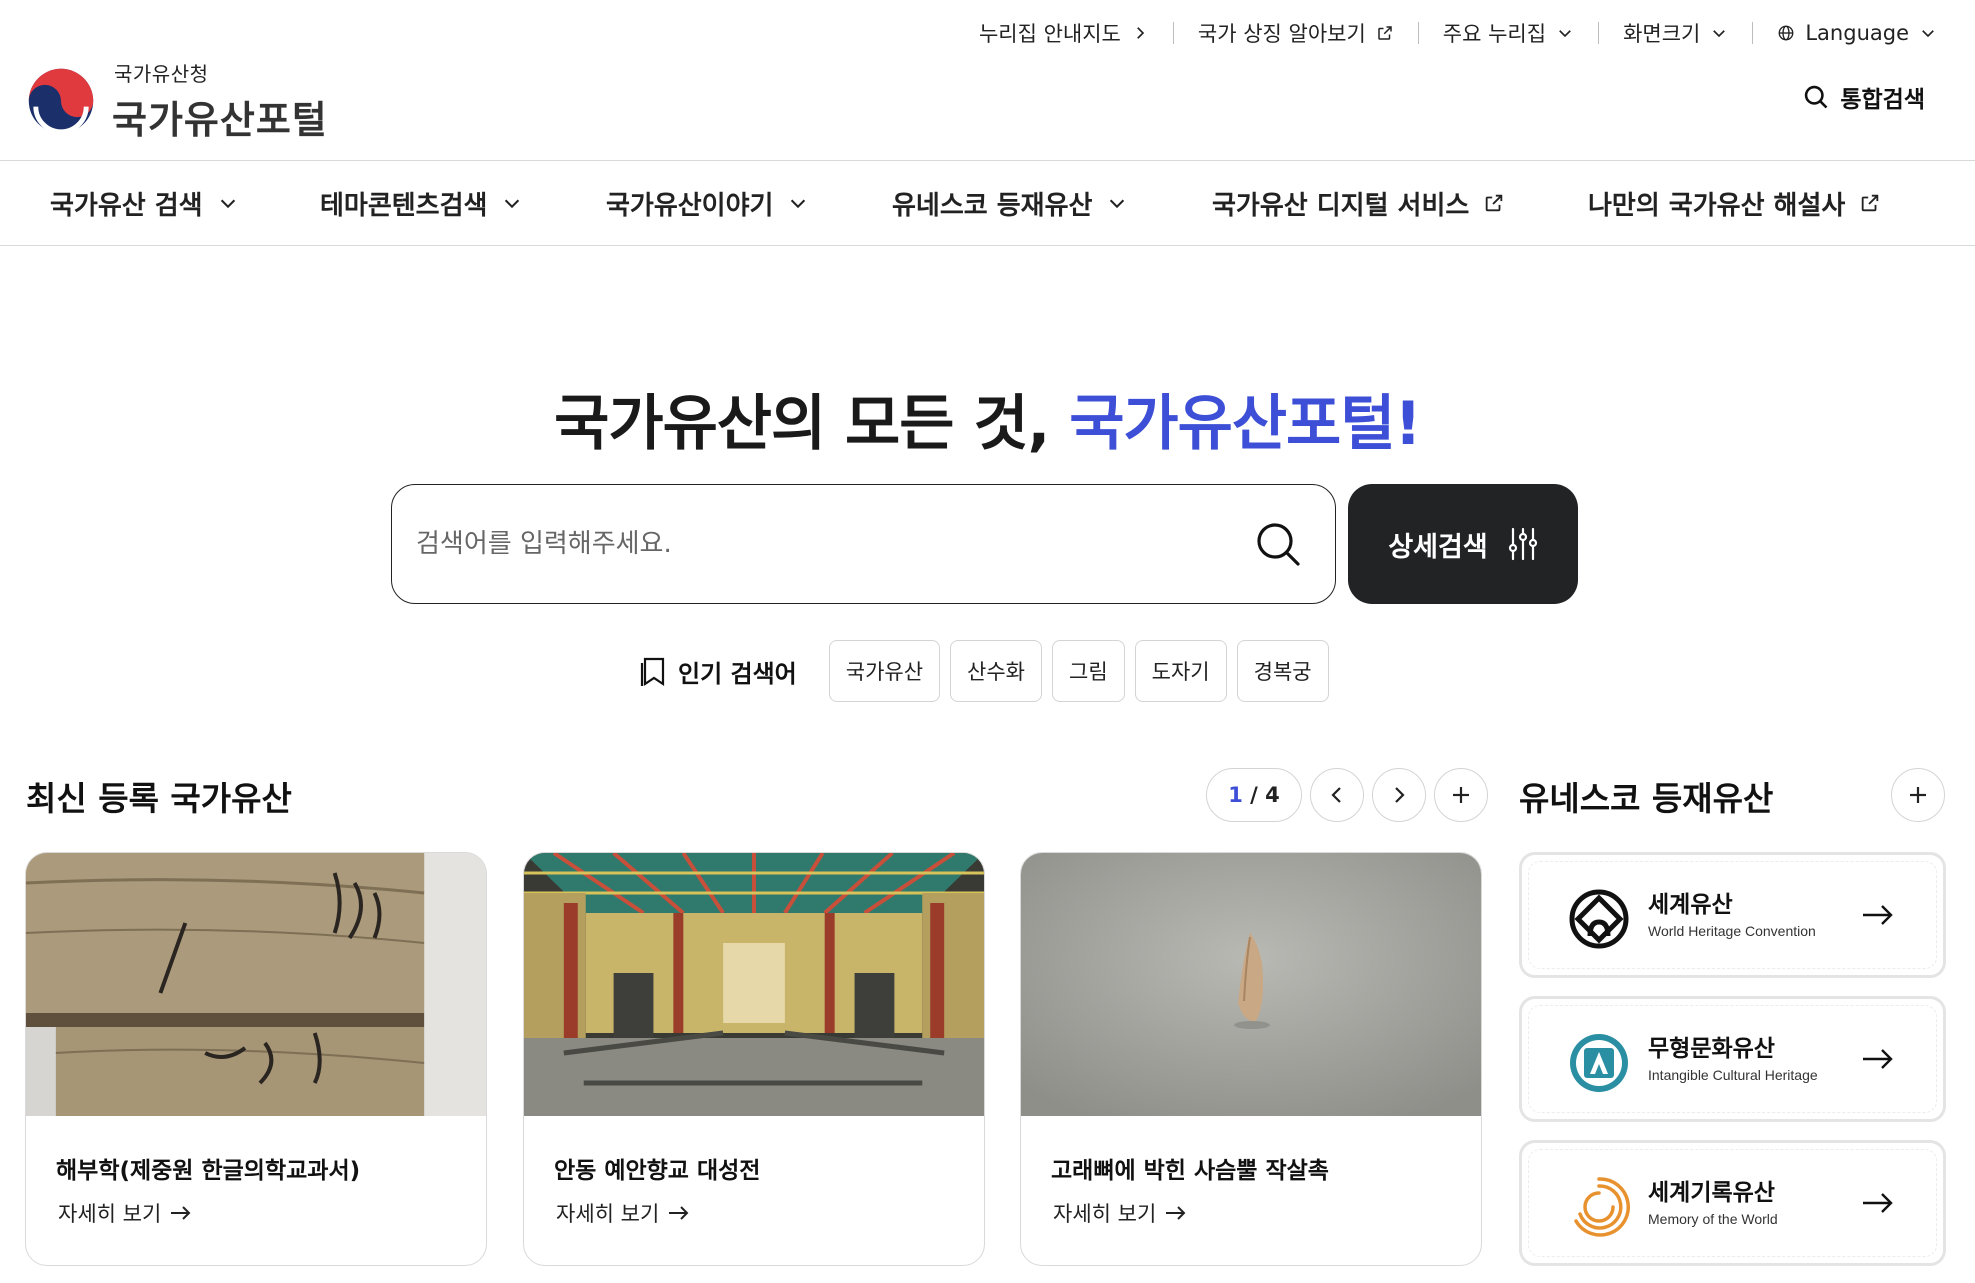  I want to click on page-current: 1, so click(1235, 795).